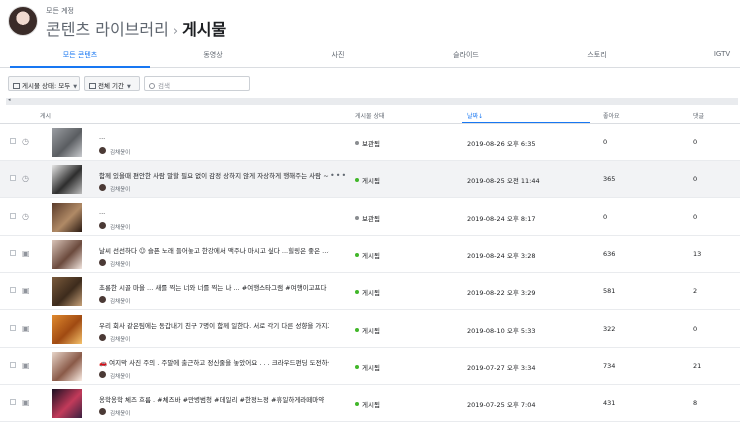 This screenshot has height=422, width=740. What do you see at coordinates (80, 55) in the screenshot?
I see `tab-all-content: 모든 콘텐츠` at bounding box center [80, 55].